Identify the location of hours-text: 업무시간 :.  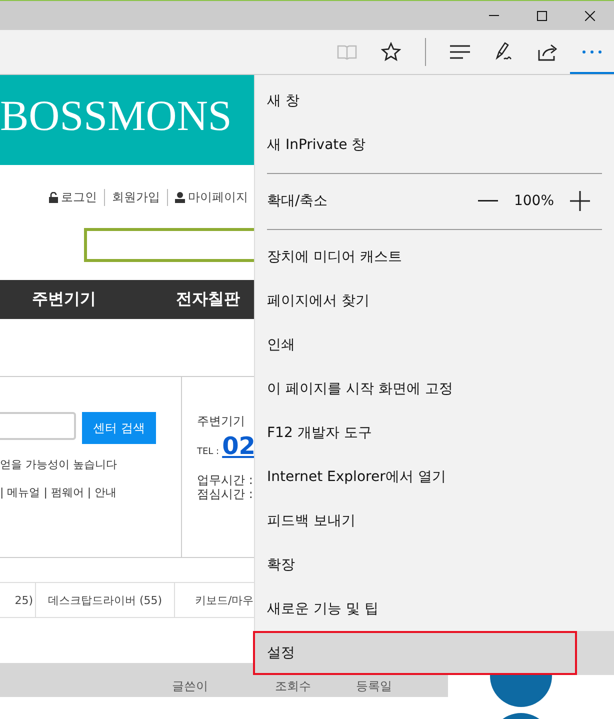
(225, 480).